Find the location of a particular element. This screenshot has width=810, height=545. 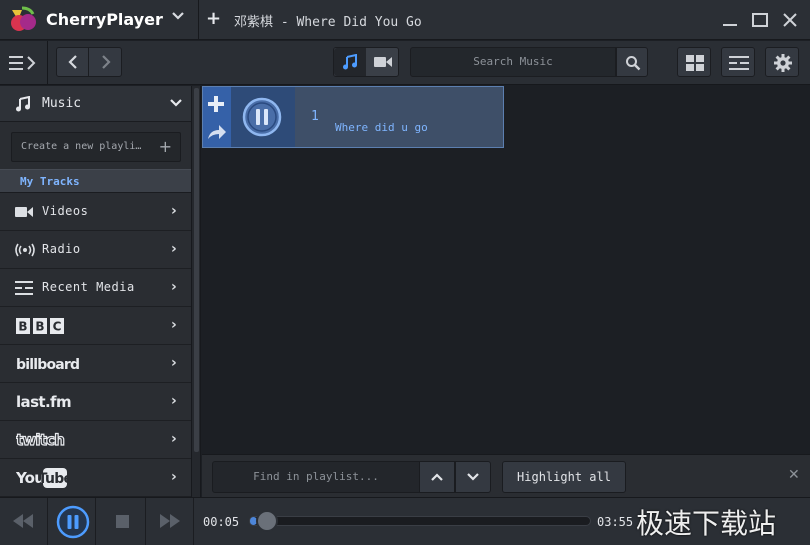

next-track-button is located at coordinates (170, 521).